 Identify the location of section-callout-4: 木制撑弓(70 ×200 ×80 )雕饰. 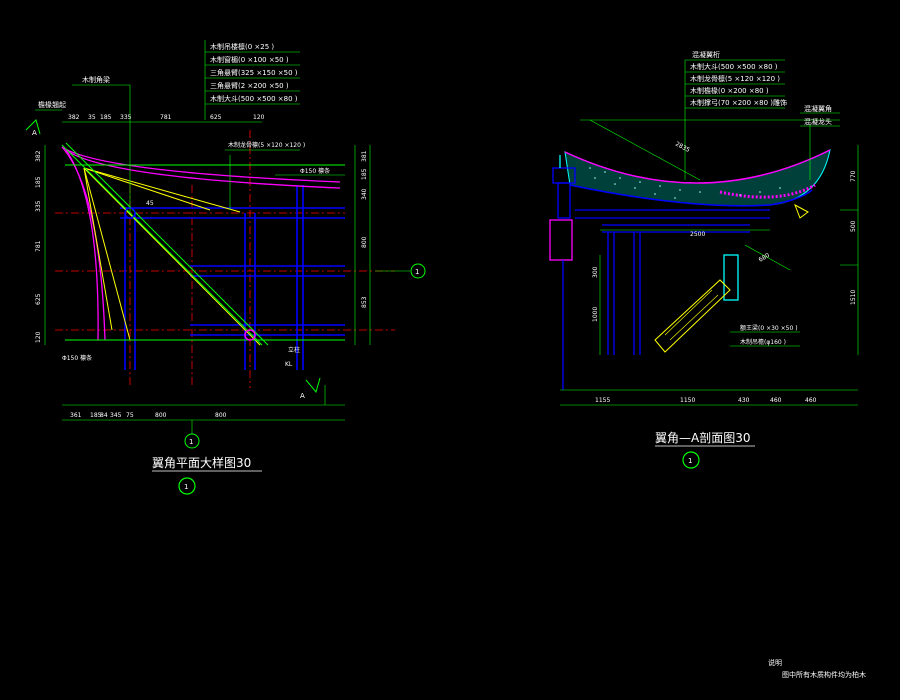
(738, 102).